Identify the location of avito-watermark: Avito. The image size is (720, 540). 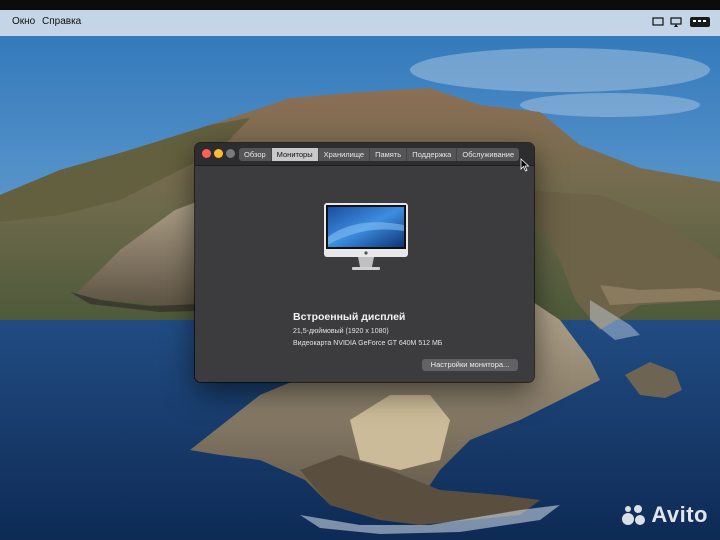
(664, 515).